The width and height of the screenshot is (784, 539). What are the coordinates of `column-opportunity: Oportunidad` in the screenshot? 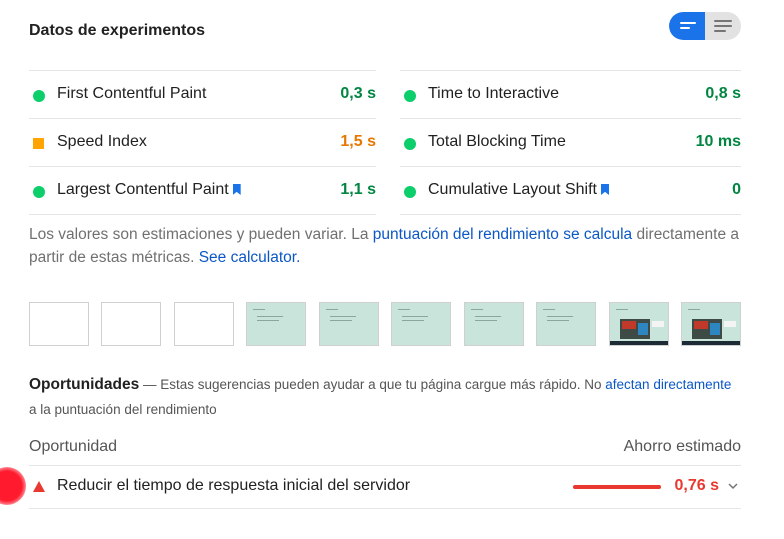 It's located at (73, 446).